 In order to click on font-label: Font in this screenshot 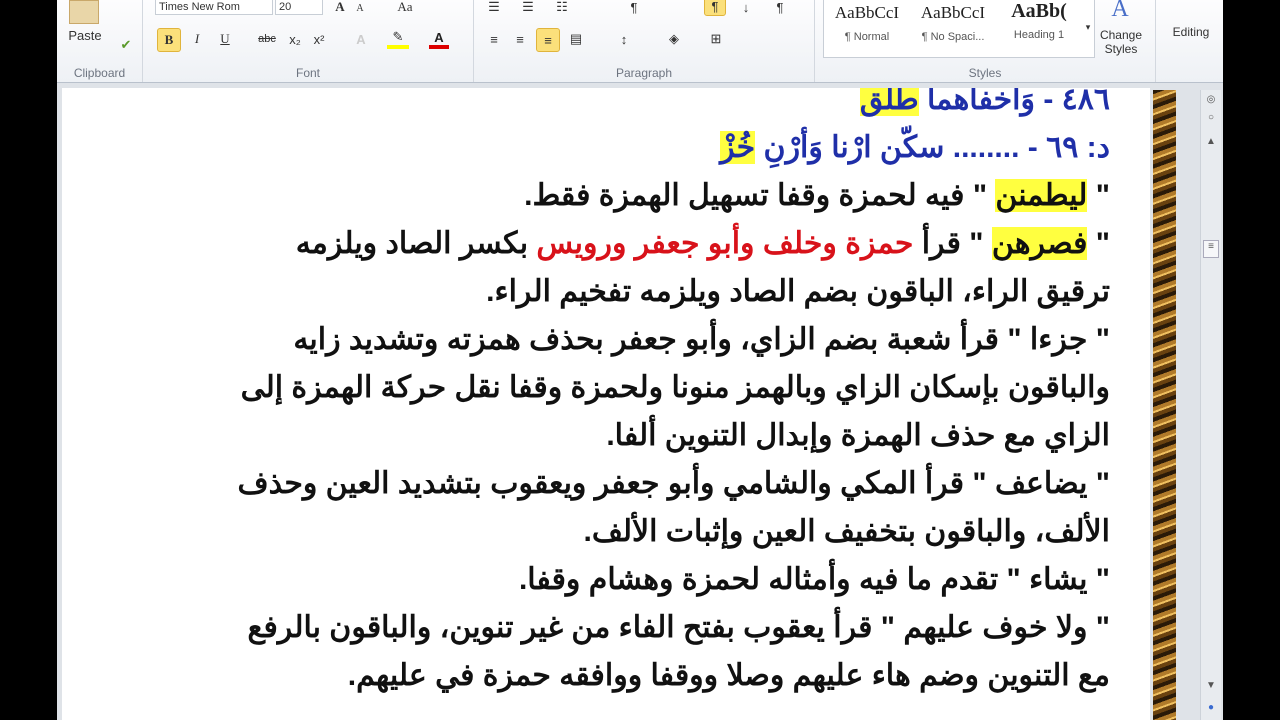, I will do `click(307, 73)`.